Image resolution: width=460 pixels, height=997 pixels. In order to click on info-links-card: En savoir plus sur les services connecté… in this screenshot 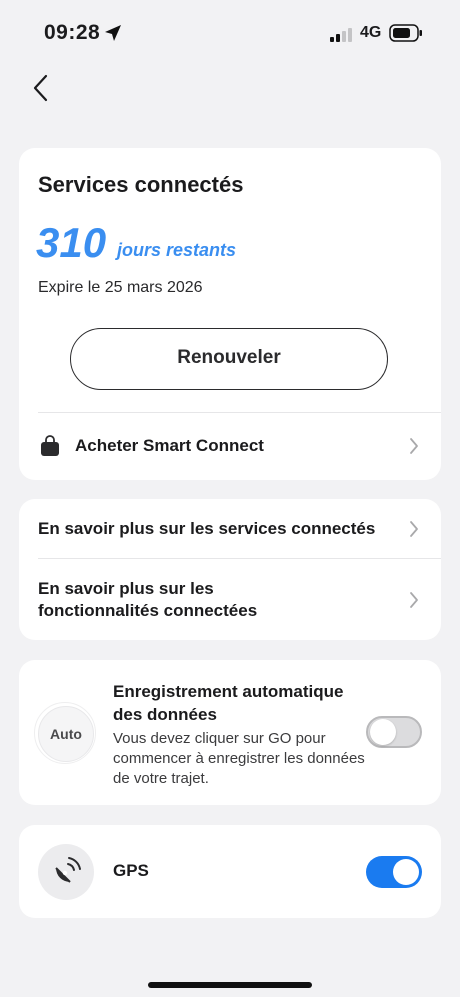, I will do `click(230, 569)`.